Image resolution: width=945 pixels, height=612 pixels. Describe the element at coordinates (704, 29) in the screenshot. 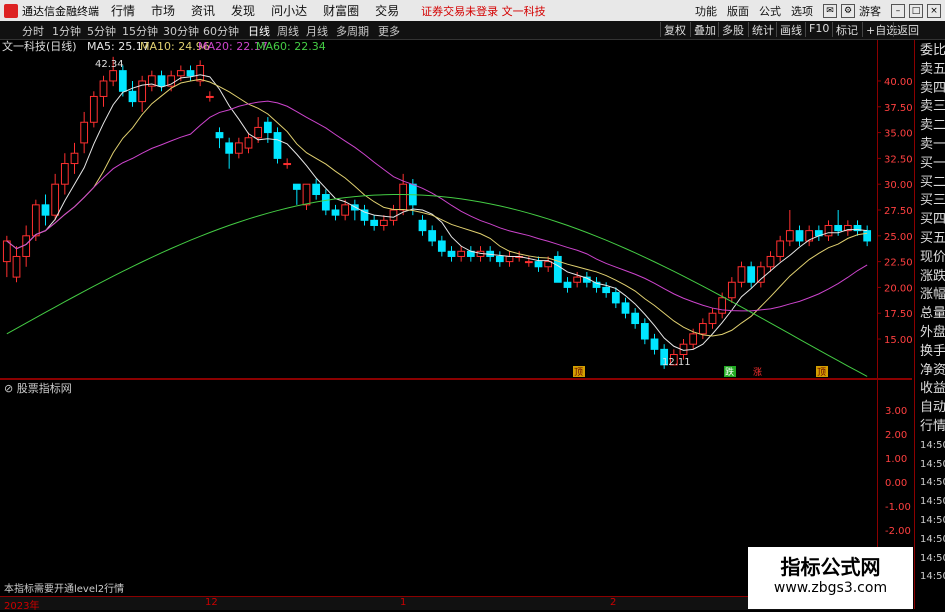

I see `btn-overlay: 叠加` at that location.